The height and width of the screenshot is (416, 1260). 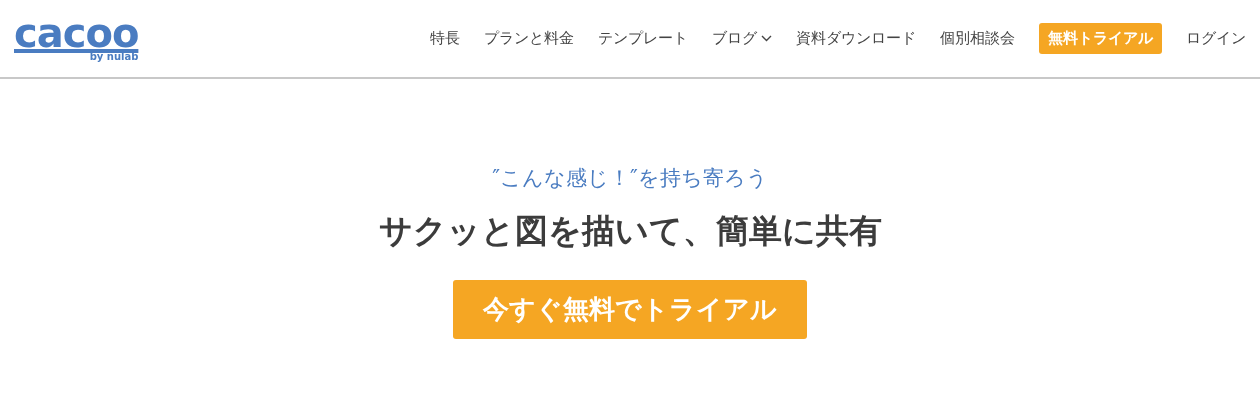 I want to click on nav-link: テンプレート, so click(x=643, y=38).